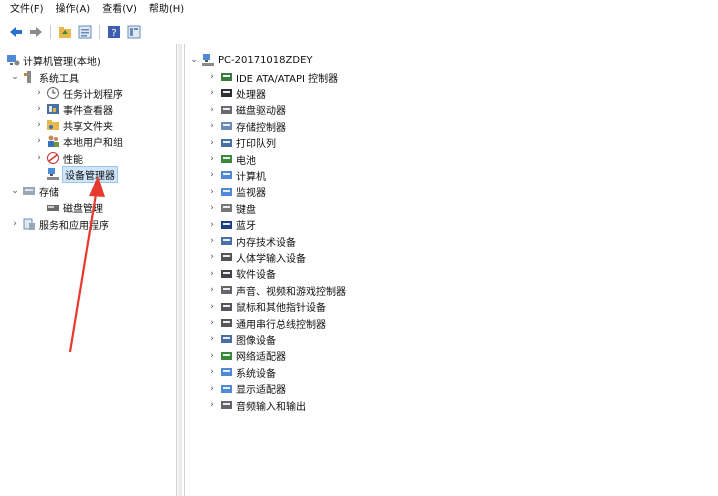 The image size is (718, 496). I want to click on device-category-item: › 软件设备, so click(241, 274).